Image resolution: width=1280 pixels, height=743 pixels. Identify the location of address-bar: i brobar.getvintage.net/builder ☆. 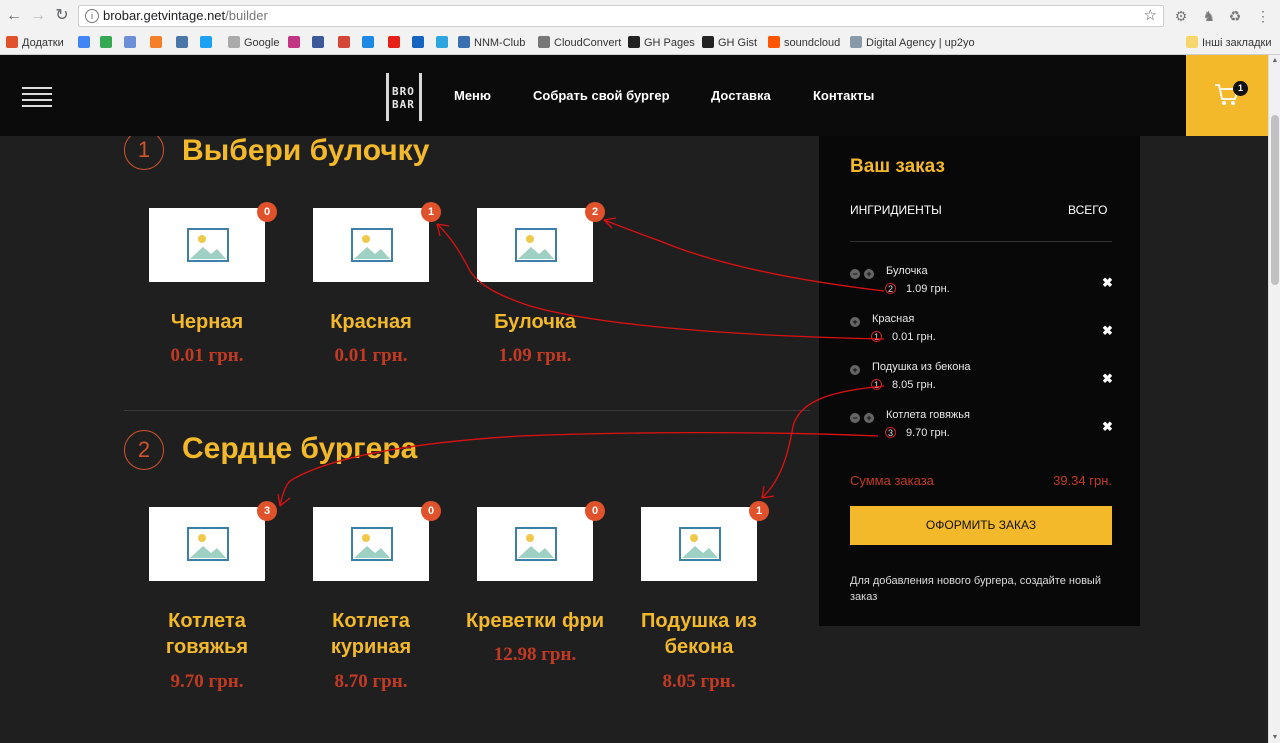
(621, 16).